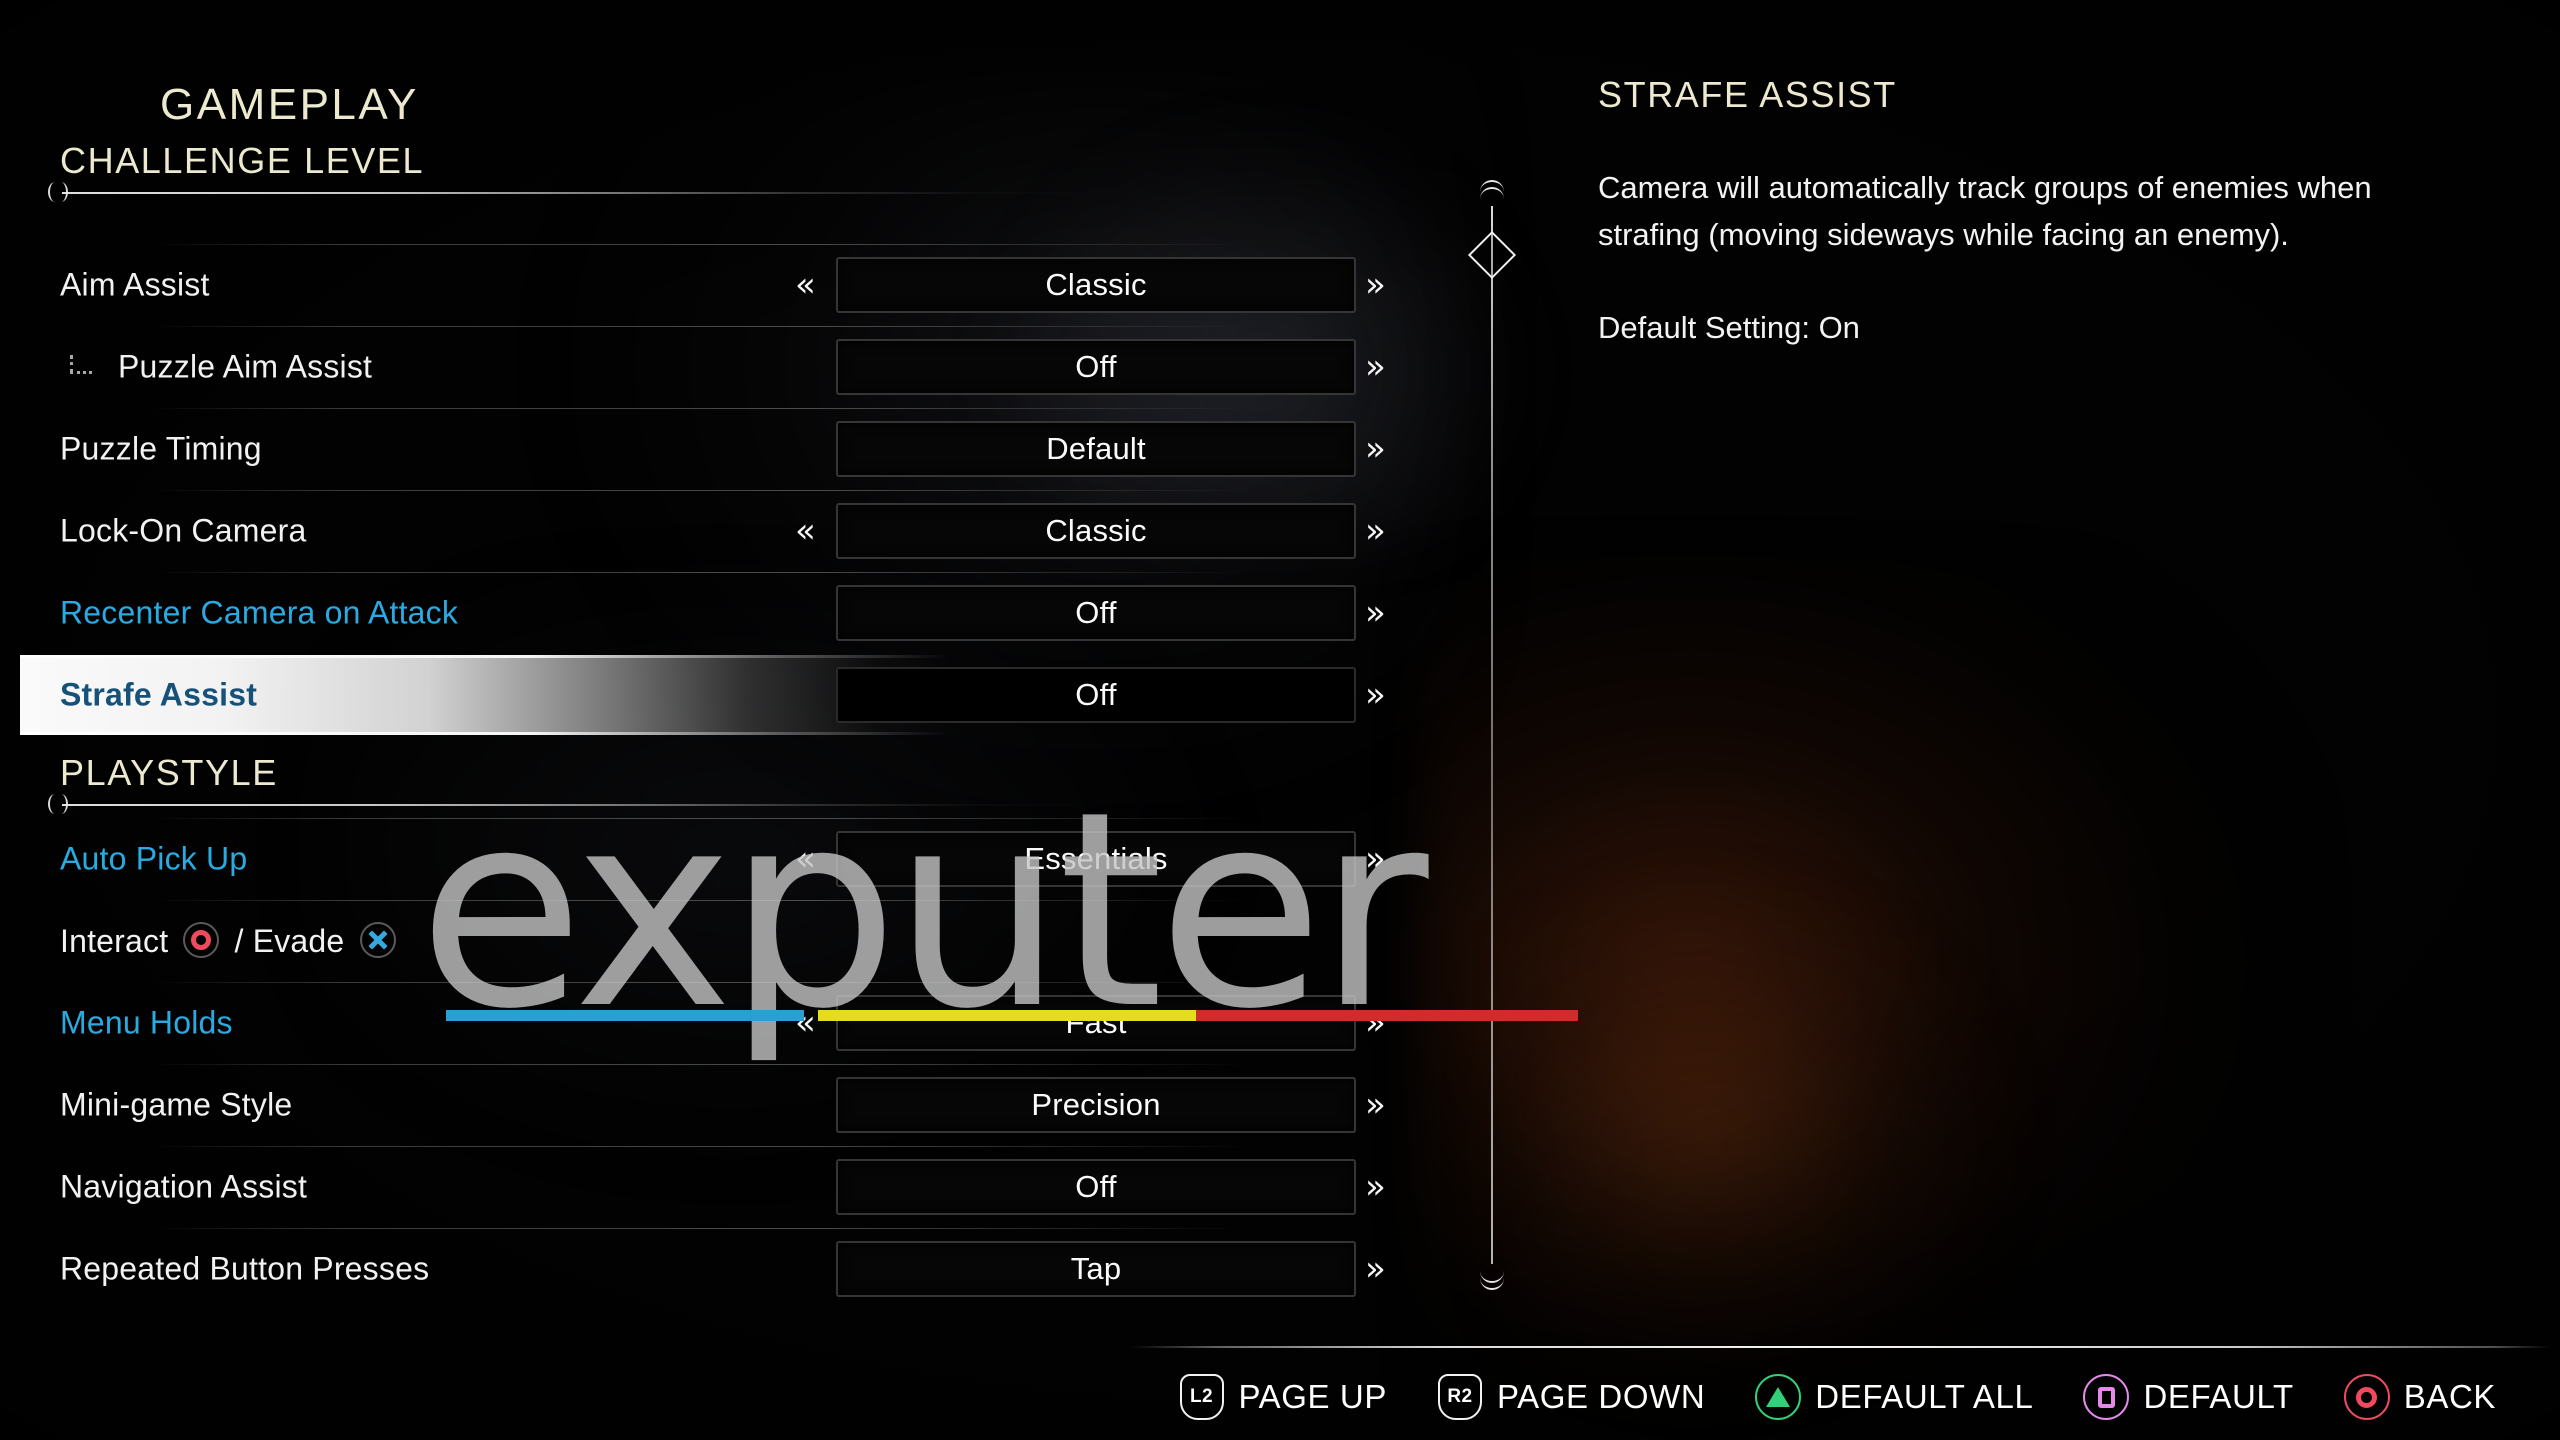 The width and height of the screenshot is (2560, 1440). What do you see at coordinates (1840, 1347) in the screenshot?
I see `prompt-bar-divider` at bounding box center [1840, 1347].